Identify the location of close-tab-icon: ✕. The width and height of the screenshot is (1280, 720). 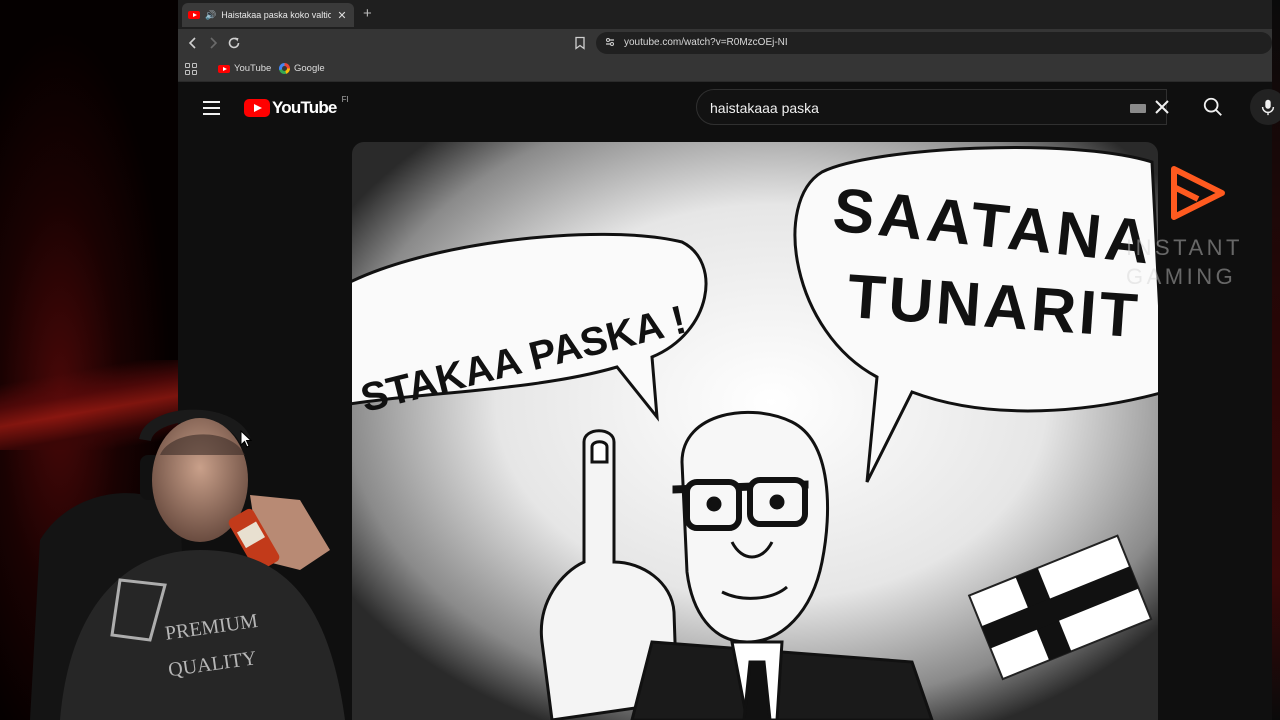
(342, 15).